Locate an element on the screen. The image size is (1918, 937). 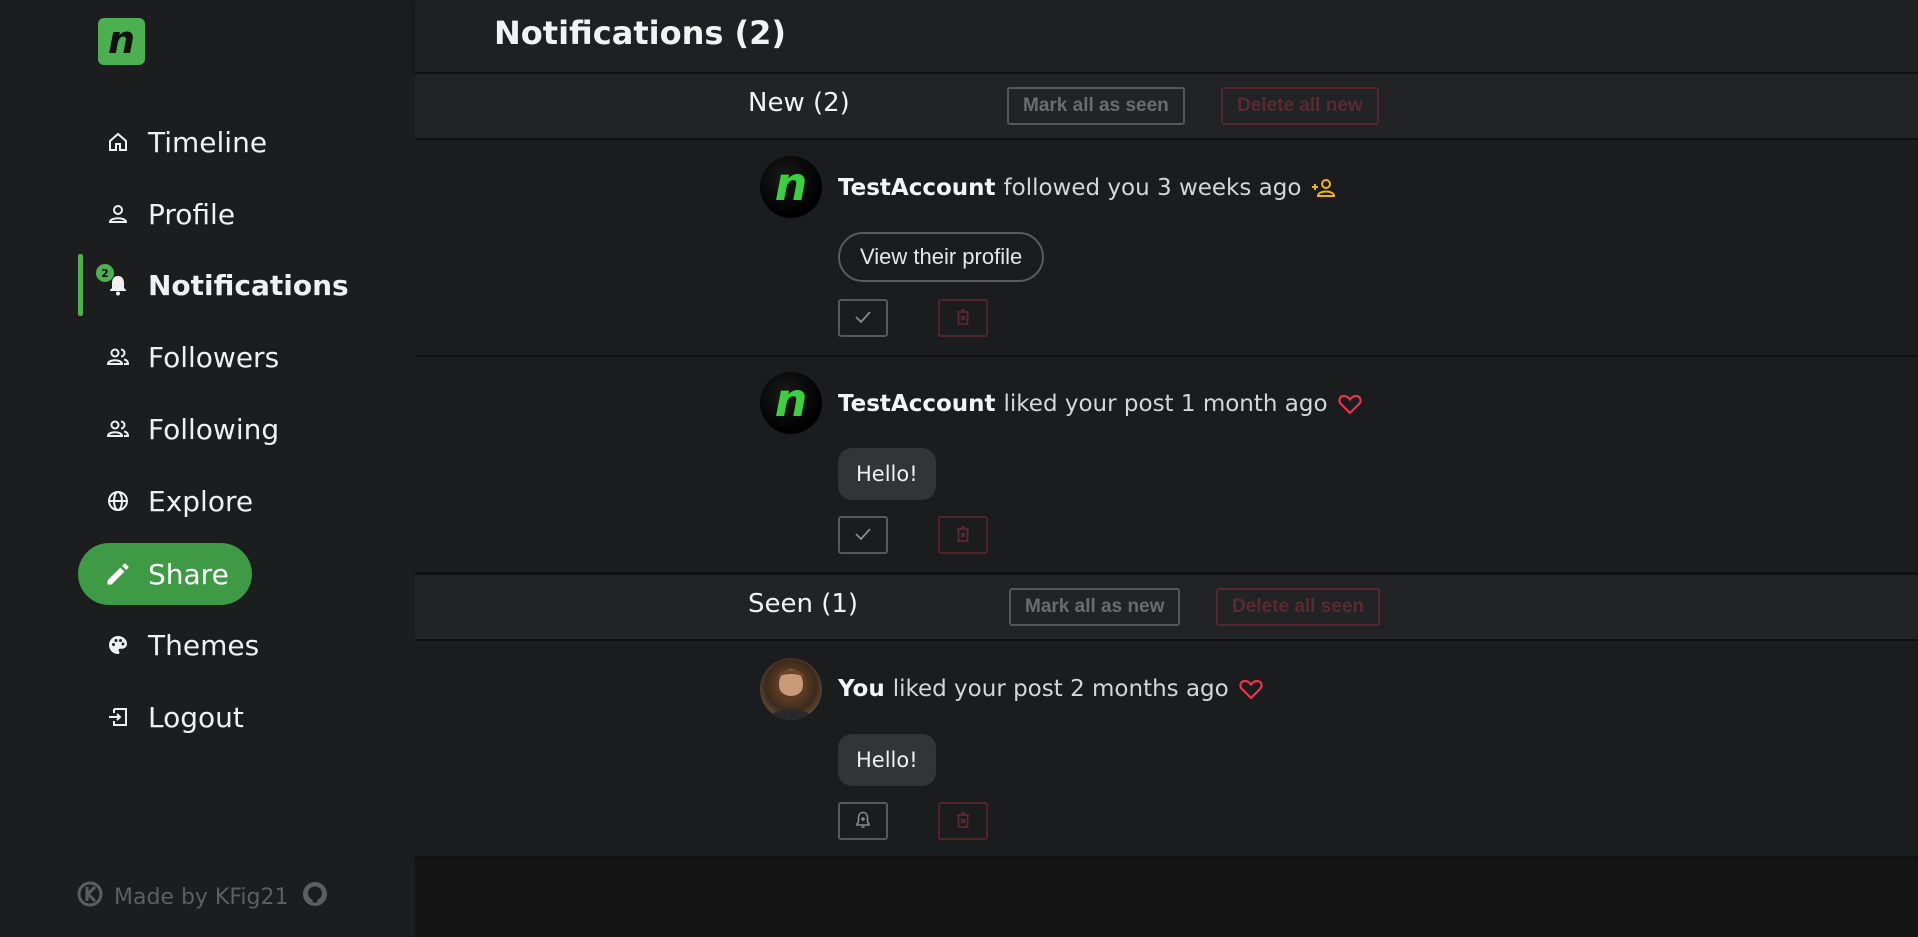
view-profile-button: View their profile is located at coordinates (941, 257).